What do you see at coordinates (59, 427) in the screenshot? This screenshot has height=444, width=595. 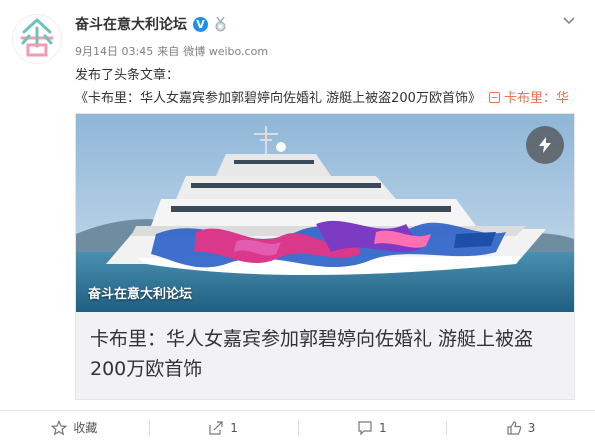 I see `star-icon` at bounding box center [59, 427].